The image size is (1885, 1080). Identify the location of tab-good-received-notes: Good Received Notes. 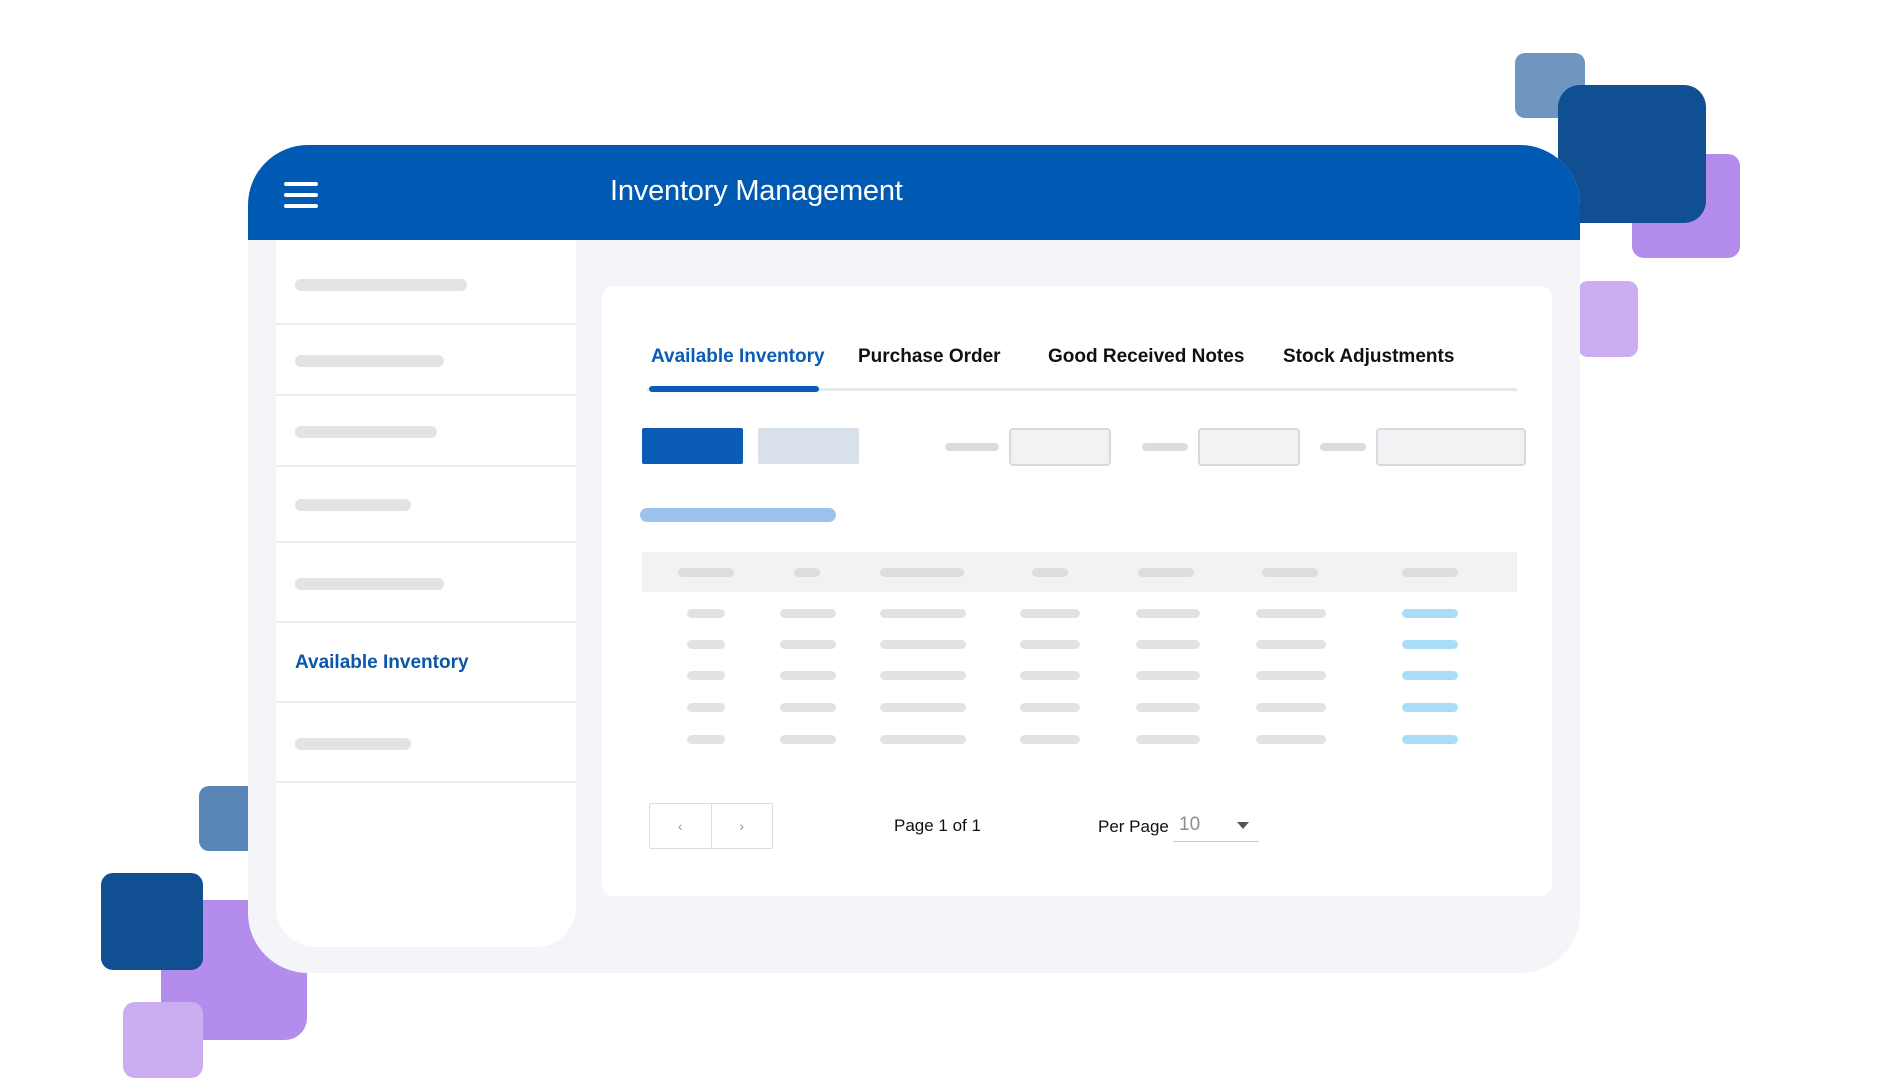
(1146, 357).